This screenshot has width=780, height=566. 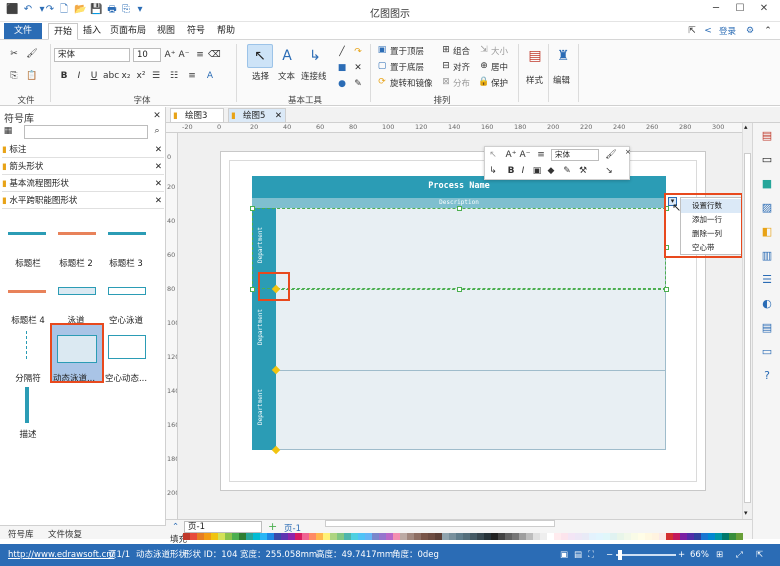 What do you see at coordinates (440, 523) in the screenshot?
I see `horizontal-scrollbar` at bounding box center [440, 523].